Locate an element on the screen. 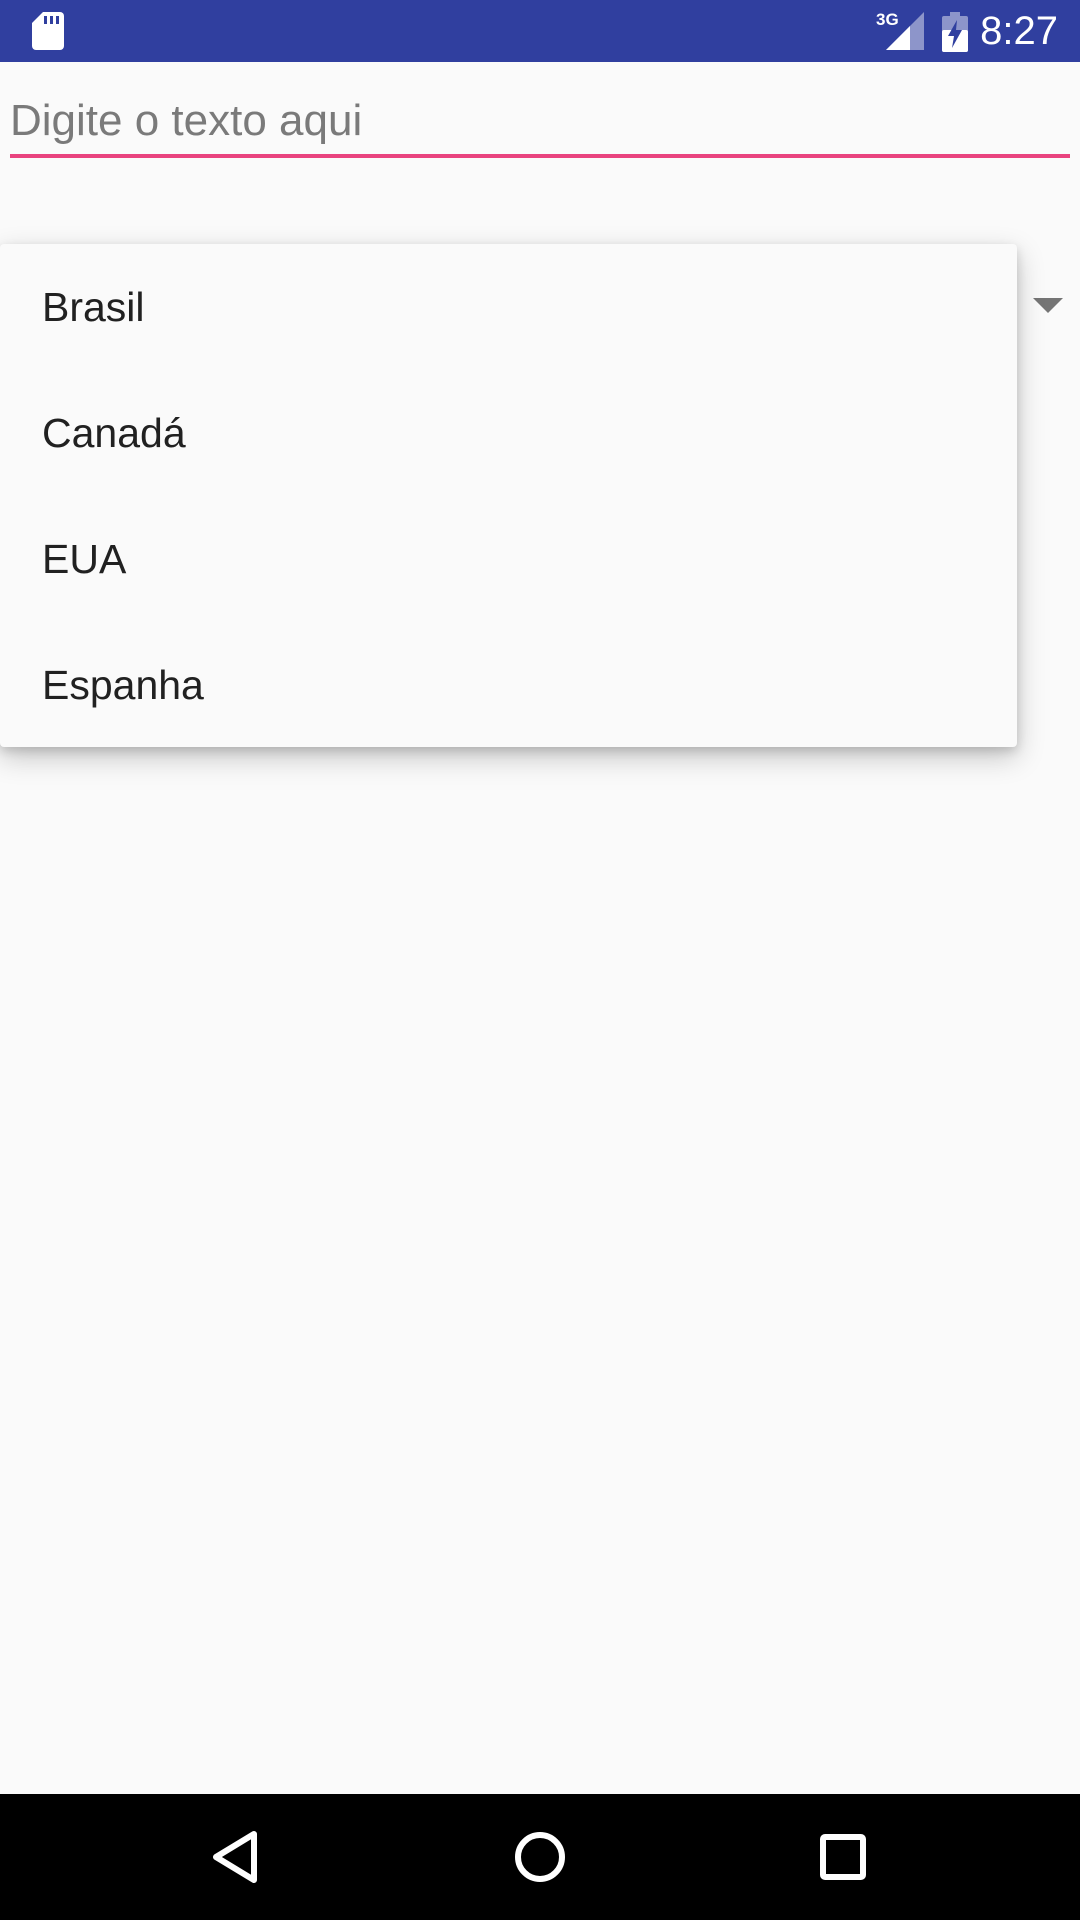  navigation-bar is located at coordinates (540, 1857).